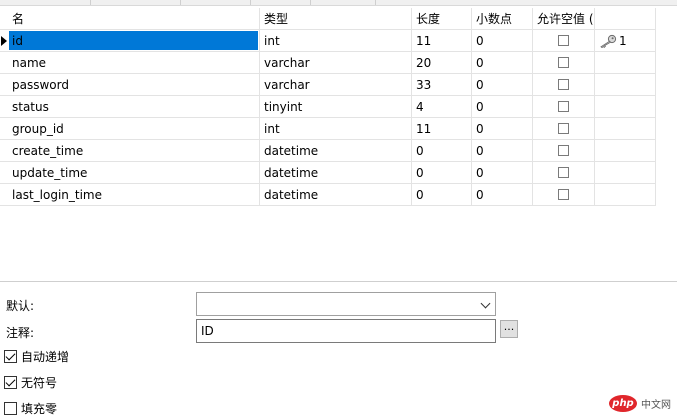  I want to click on watermark-site: 中文网, so click(656, 405).